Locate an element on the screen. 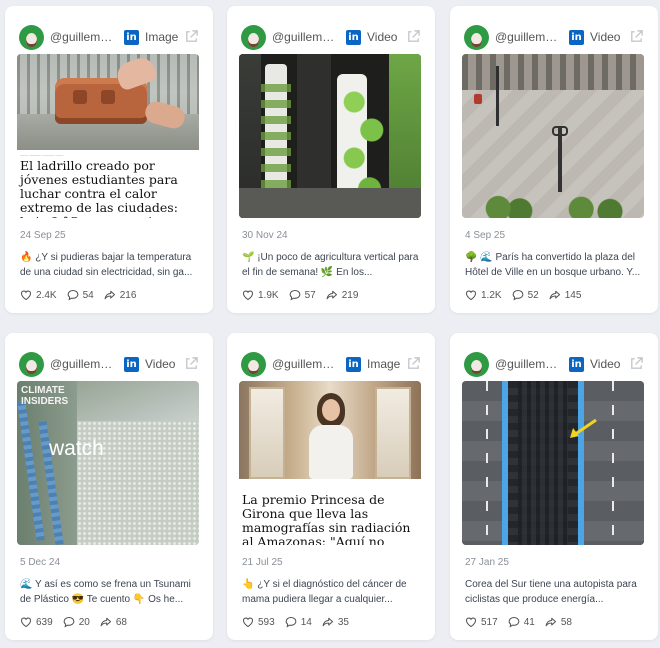  shares-count: 216 is located at coordinates (128, 295).